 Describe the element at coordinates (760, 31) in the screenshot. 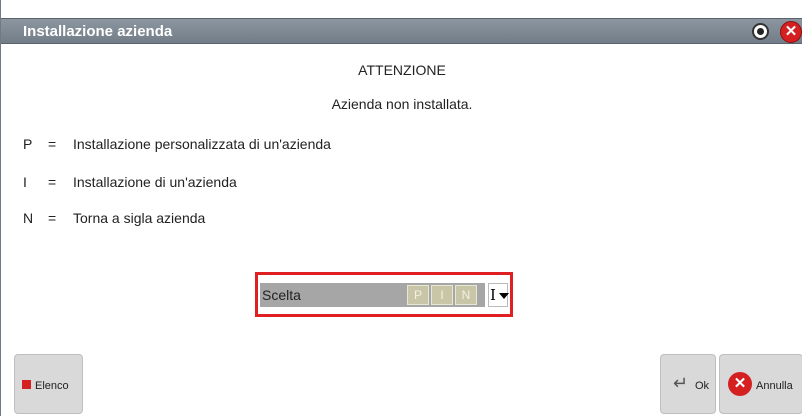

I see `radio-icon` at that location.